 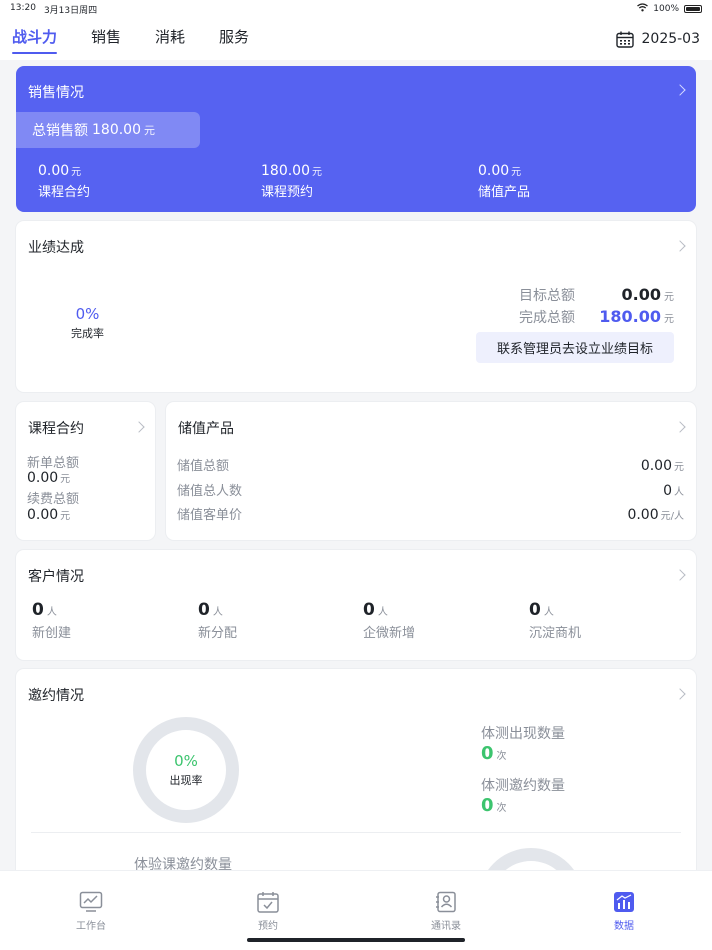 I want to click on sales-metric-stored-product: 0.00 元 储值产品, so click(x=504, y=180).